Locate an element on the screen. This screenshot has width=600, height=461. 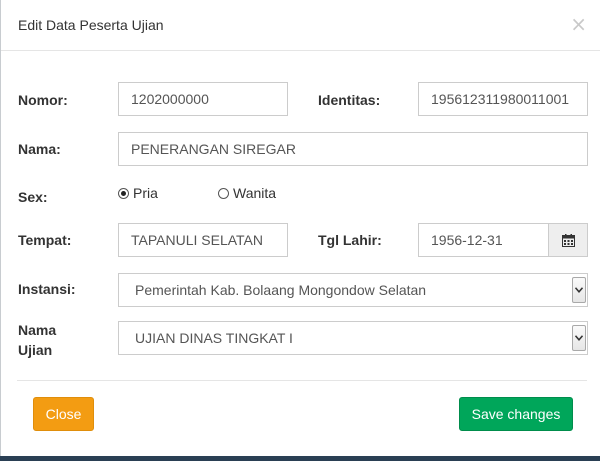
nama-ujian-selected-value: UJIAN DINAS TINGKAT I is located at coordinates (214, 338).